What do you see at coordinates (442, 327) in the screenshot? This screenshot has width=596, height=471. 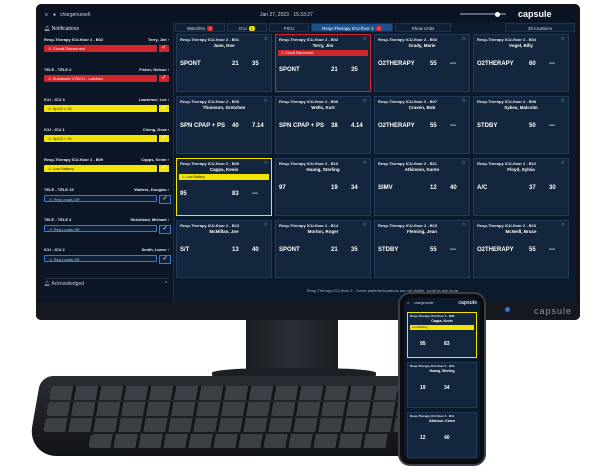 I see `card-alarm: Low Battery` at bounding box center [442, 327].